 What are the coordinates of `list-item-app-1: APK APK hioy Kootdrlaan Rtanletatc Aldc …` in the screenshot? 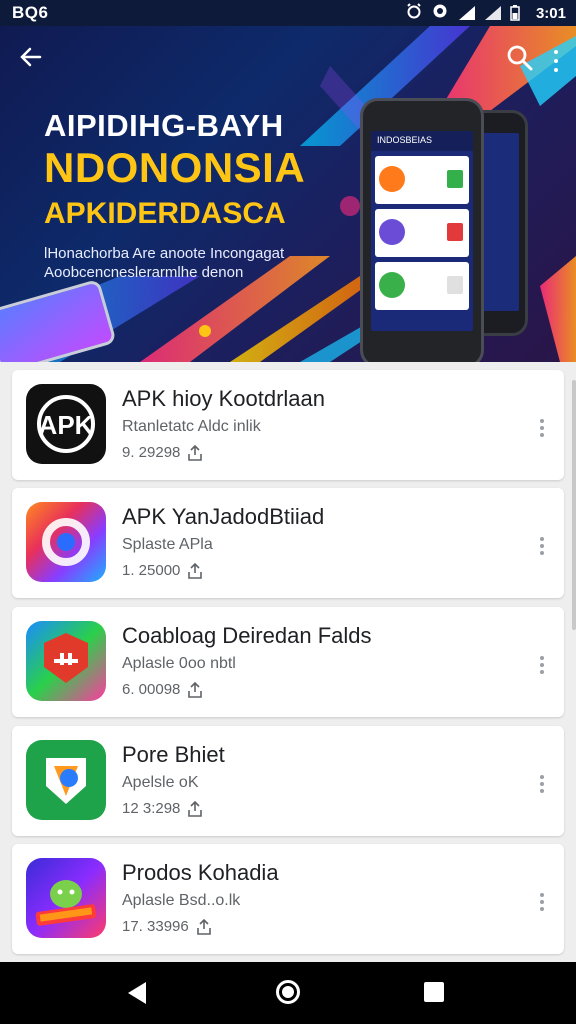 It's located at (288, 425).